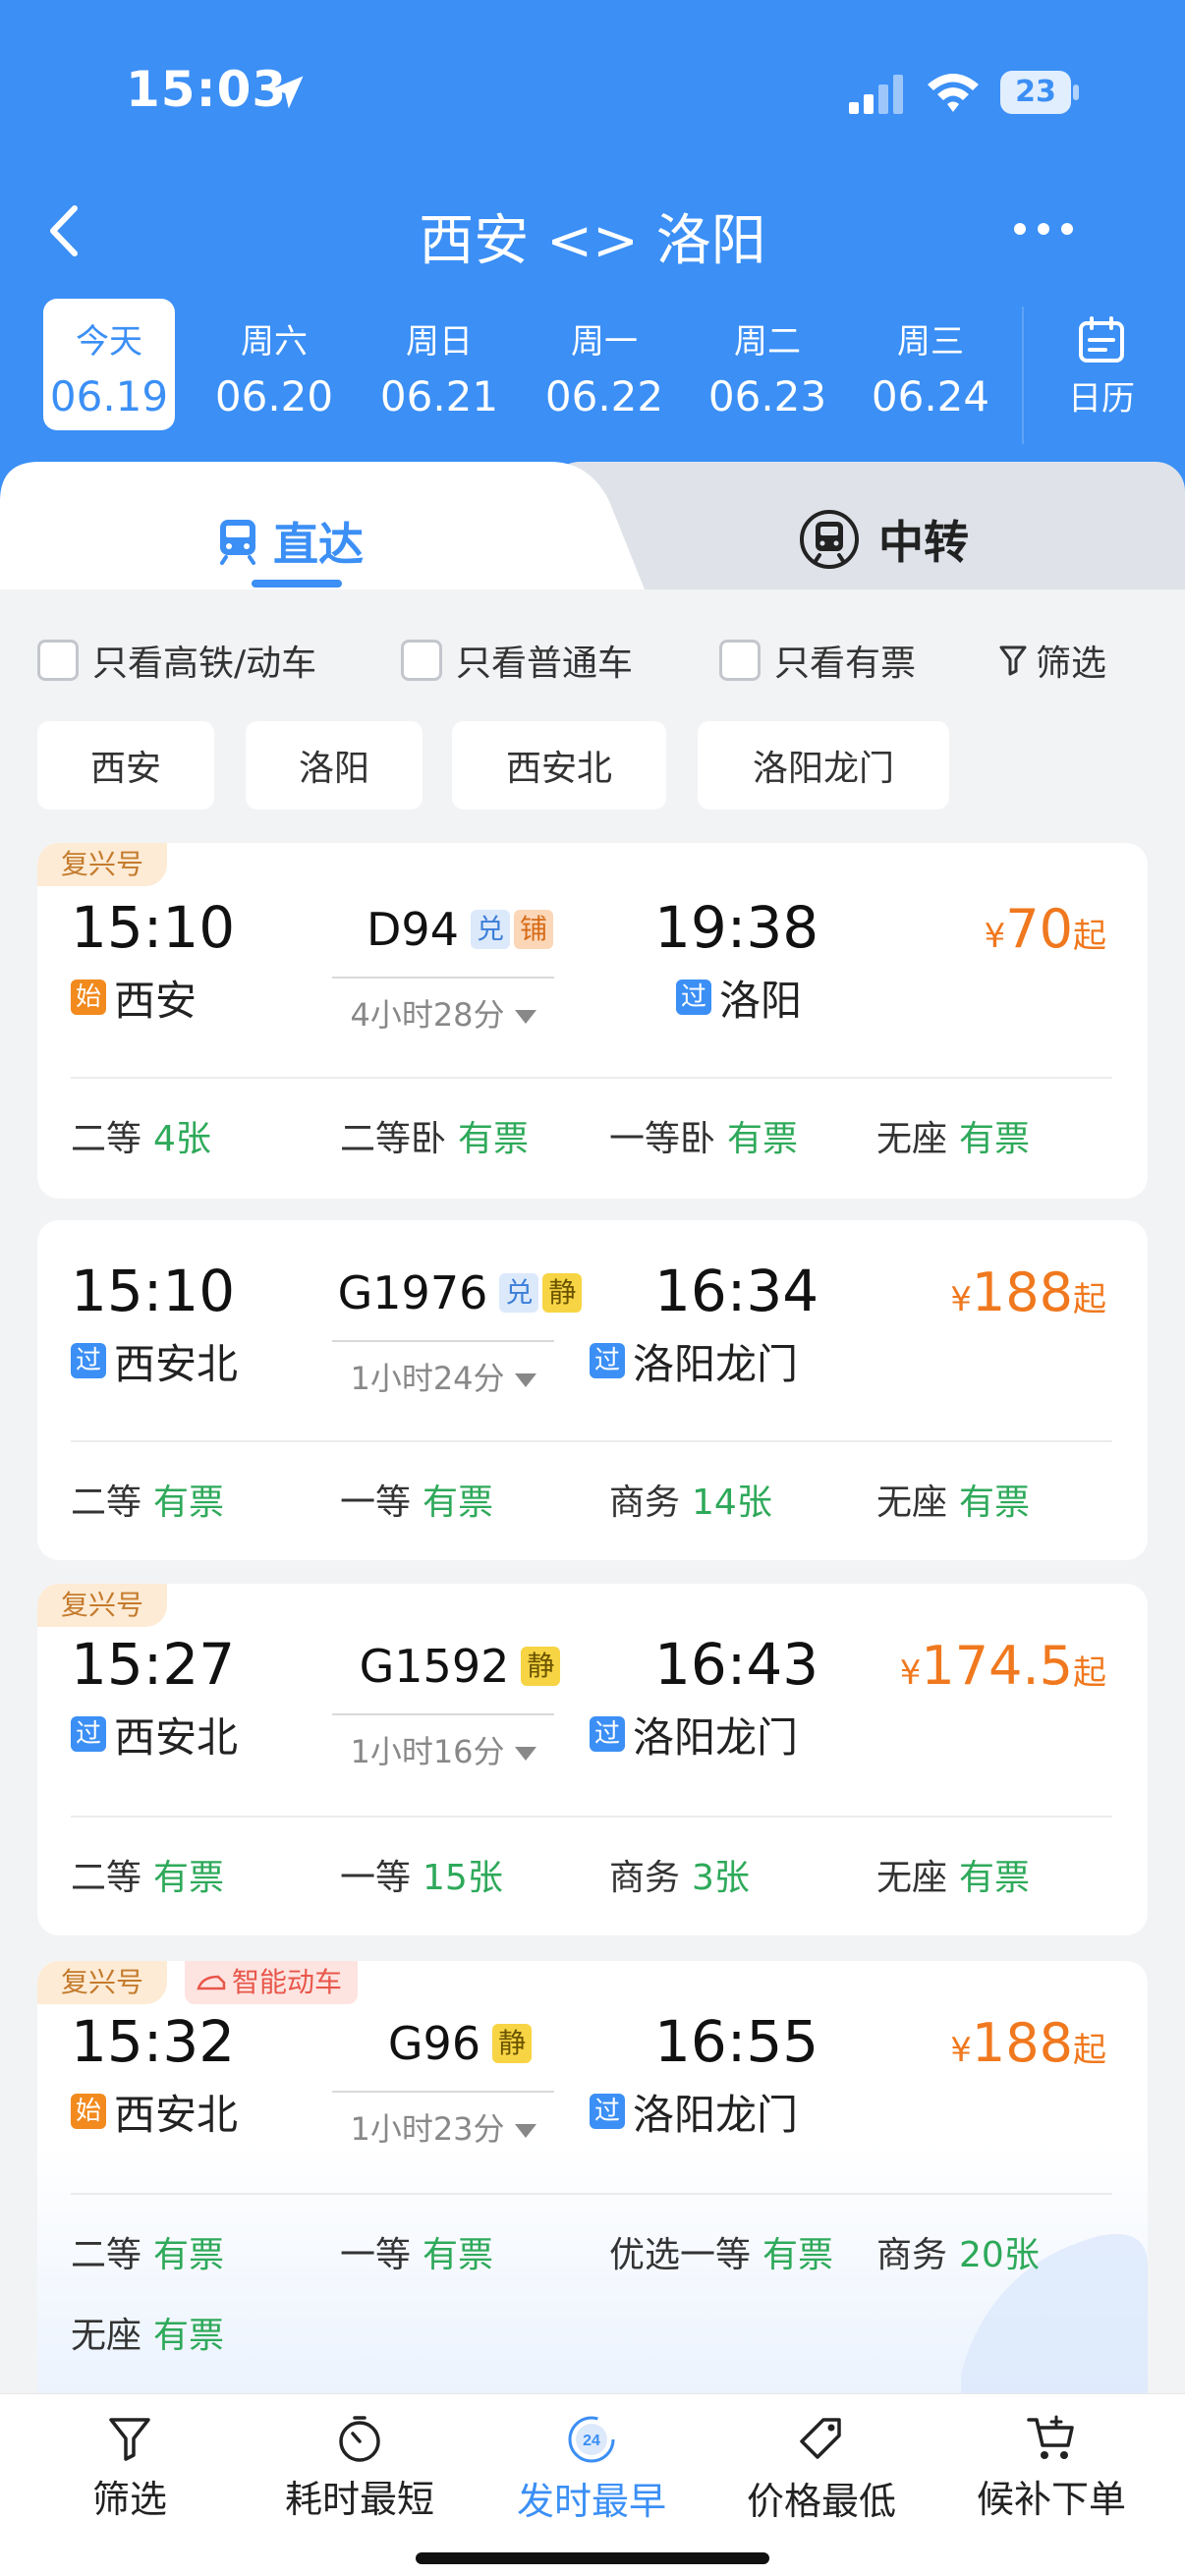 This screenshot has width=1185, height=2576. I want to click on waitlist-order-button: 候补下单, so click(1052, 2468).